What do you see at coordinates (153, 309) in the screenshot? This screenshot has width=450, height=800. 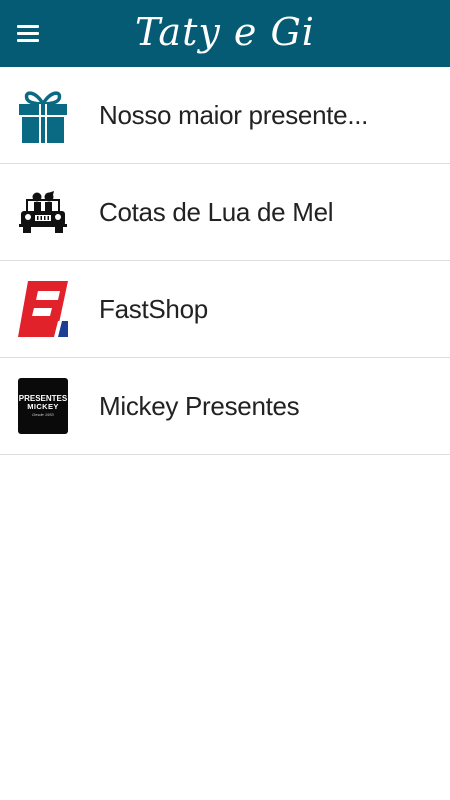 I see `list-item-label: FastShop` at bounding box center [153, 309].